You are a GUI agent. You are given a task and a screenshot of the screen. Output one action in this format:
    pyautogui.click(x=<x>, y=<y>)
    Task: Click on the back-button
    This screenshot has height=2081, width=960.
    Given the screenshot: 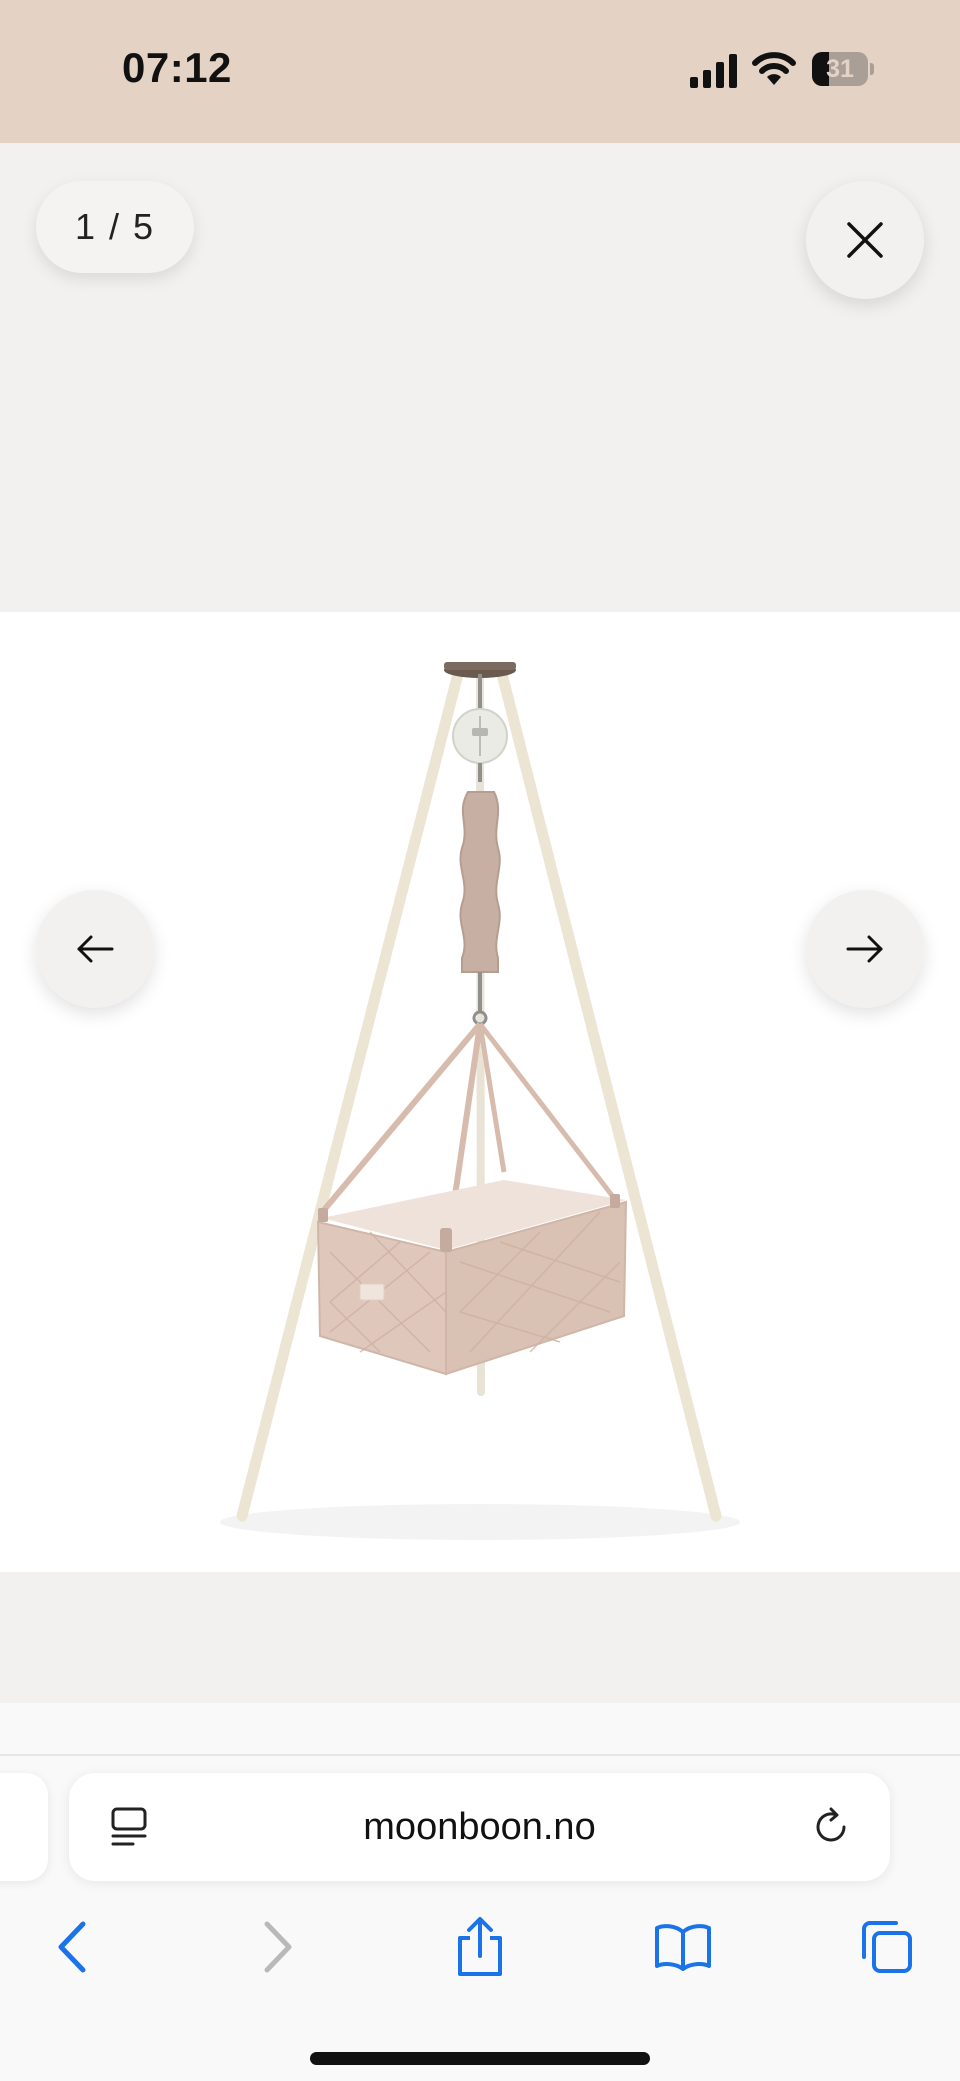 What is the action you would take?
    pyautogui.click(x=72, y=1947)
    